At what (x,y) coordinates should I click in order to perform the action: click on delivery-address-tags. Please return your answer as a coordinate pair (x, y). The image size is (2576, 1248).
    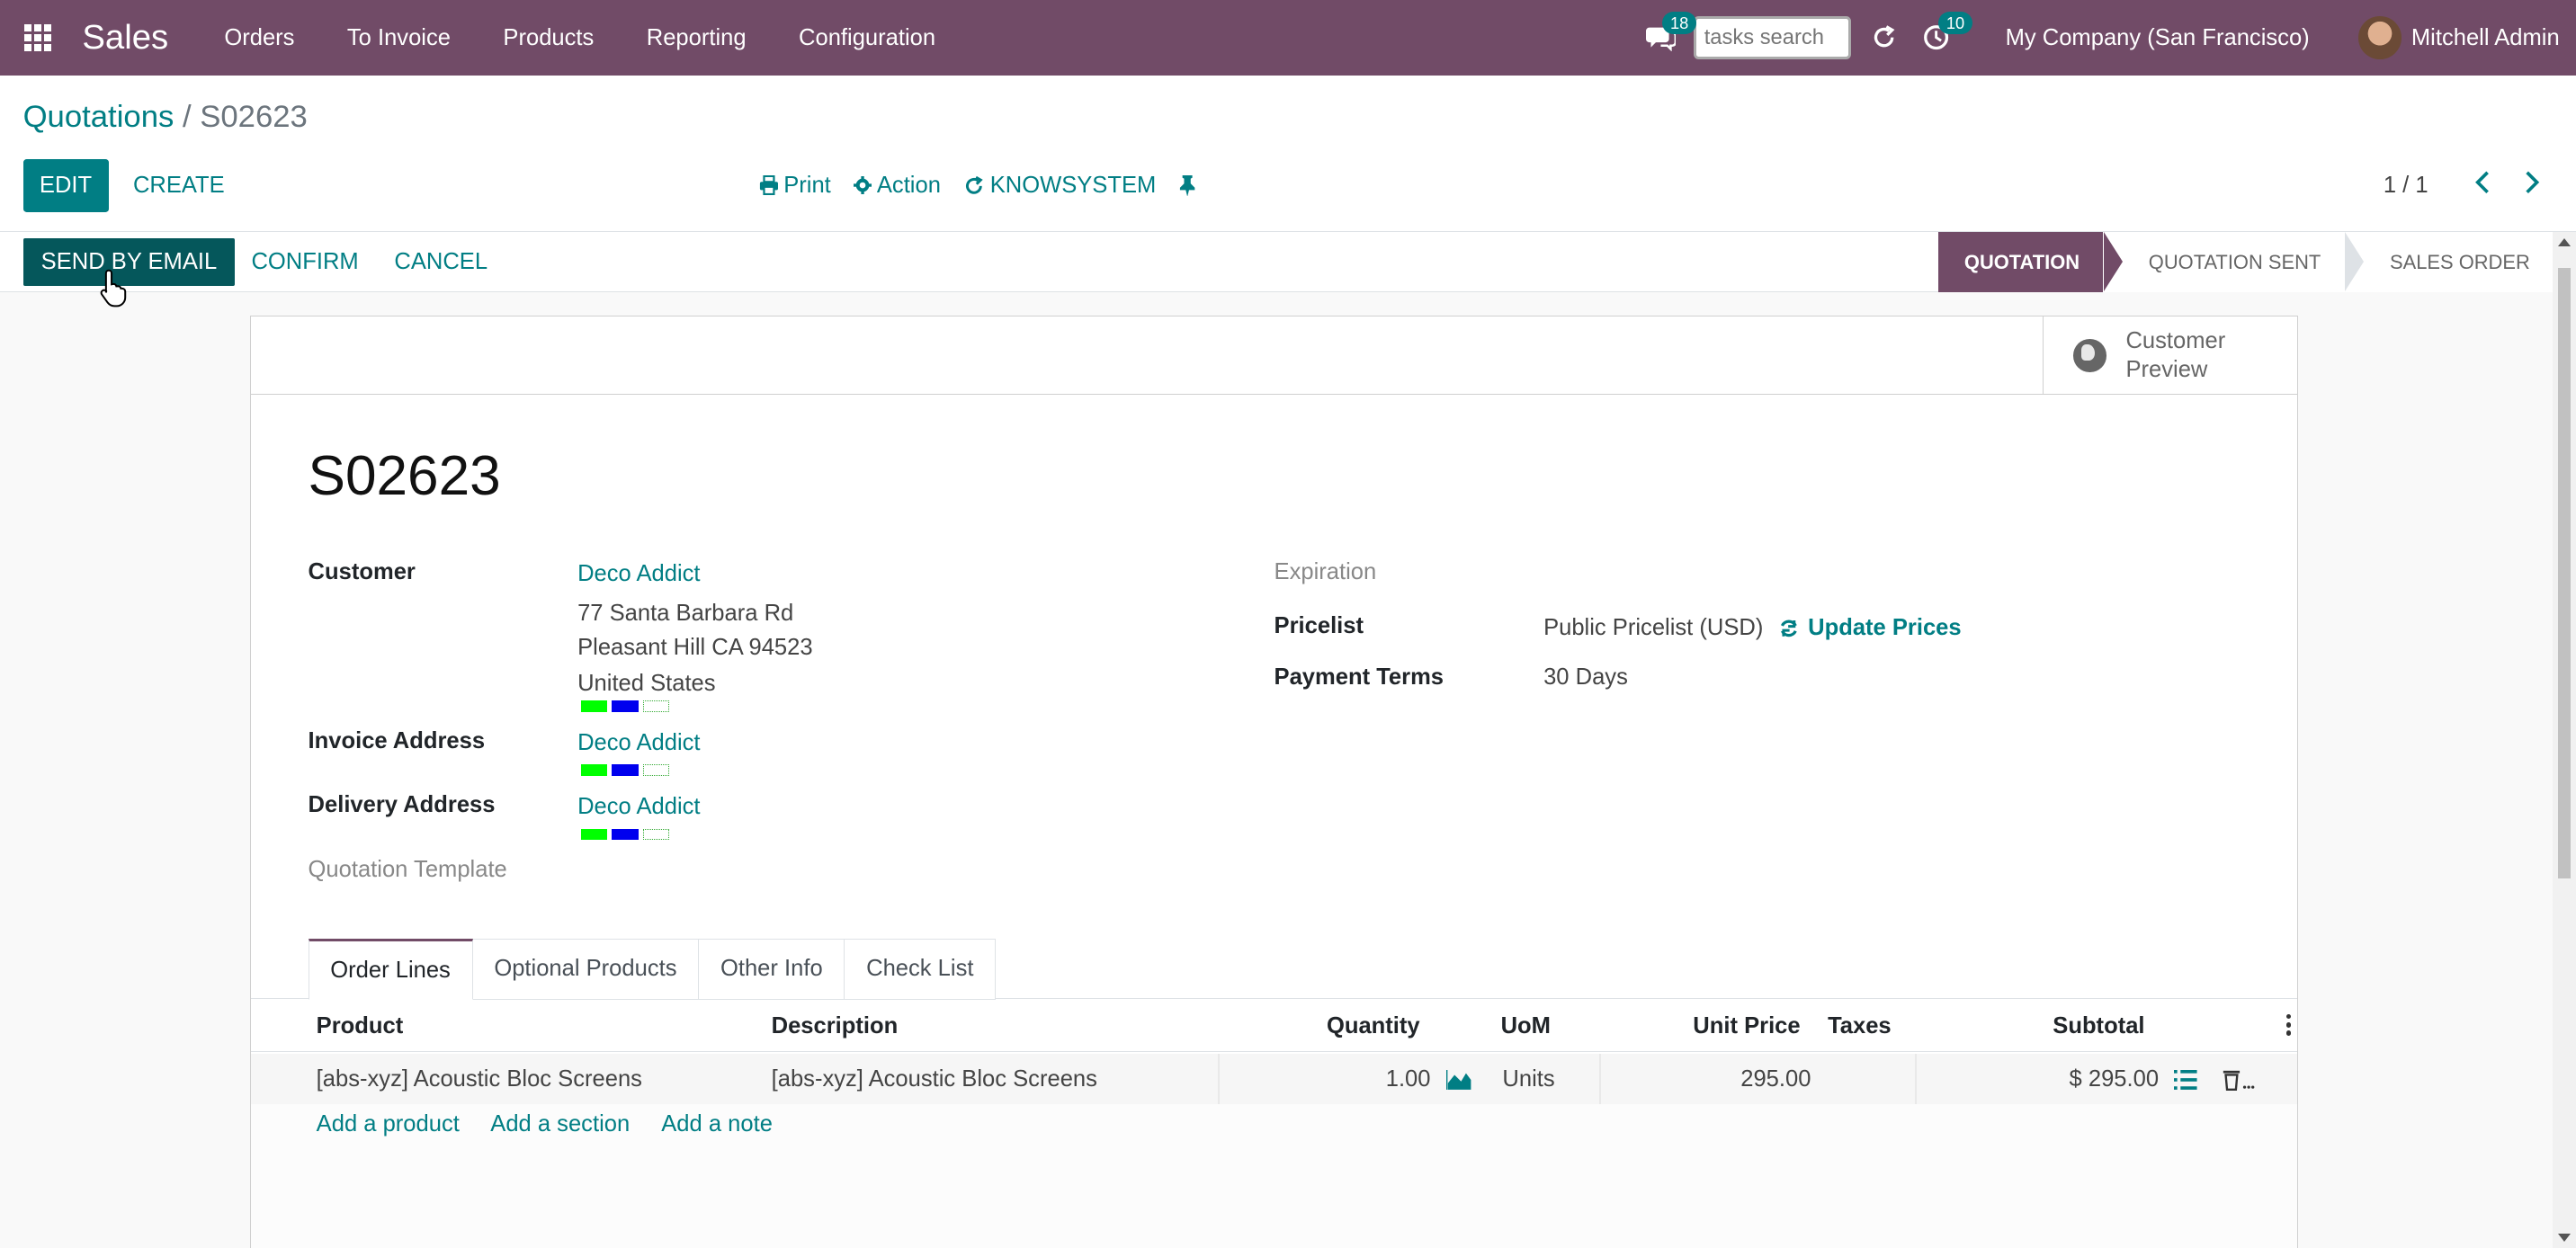
    Looking at the image, I should click on (625, 834).